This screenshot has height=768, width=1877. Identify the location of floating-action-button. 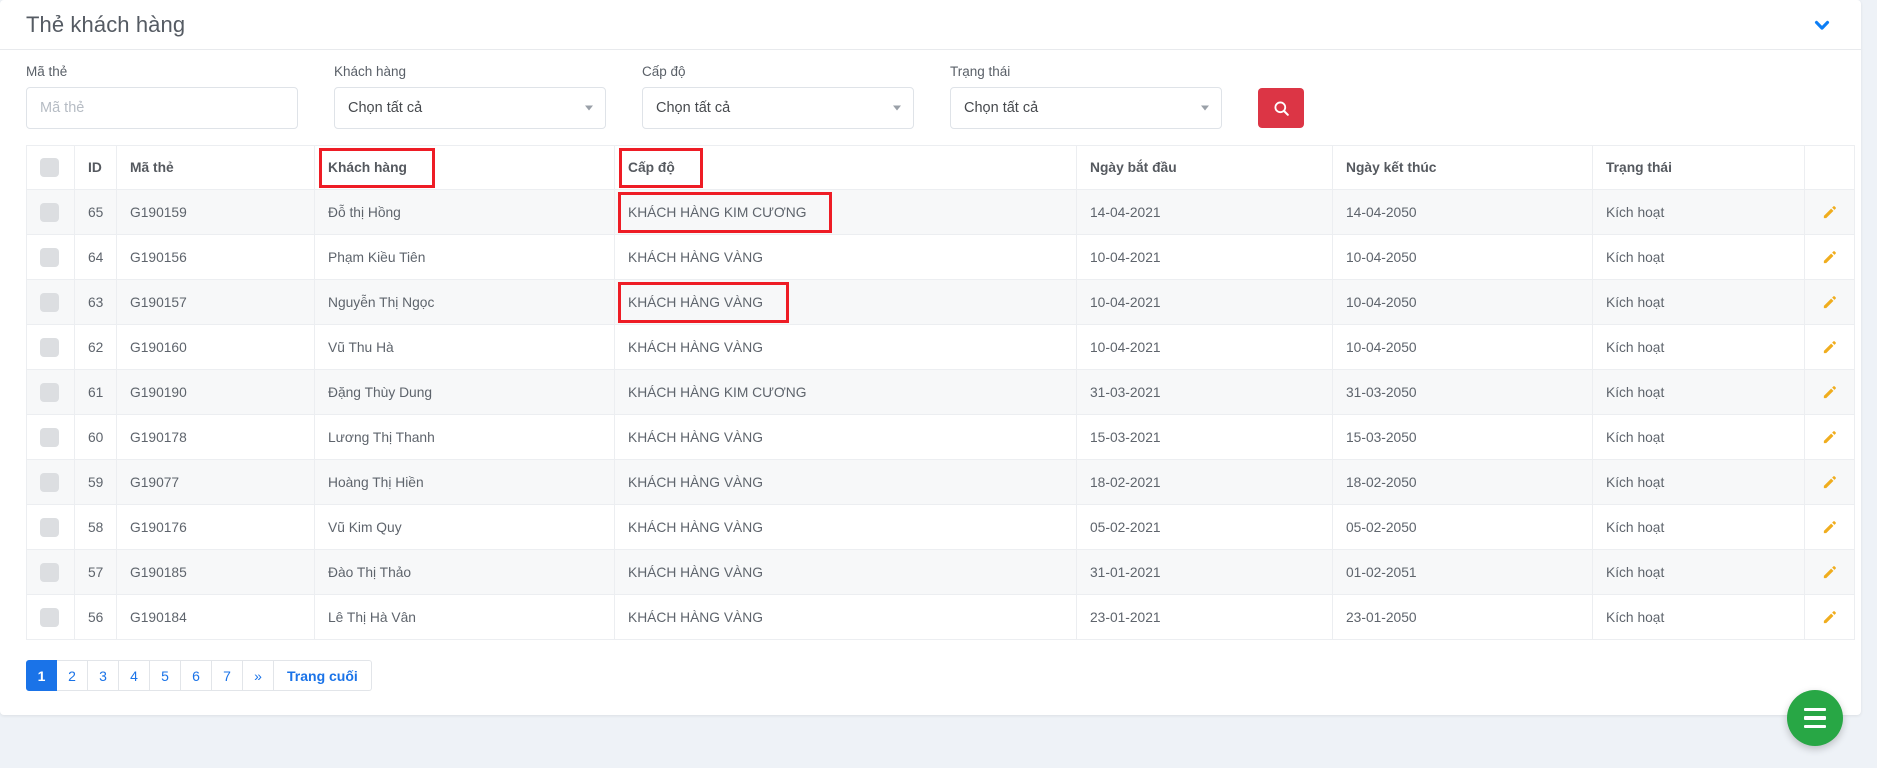
(1815, 718).